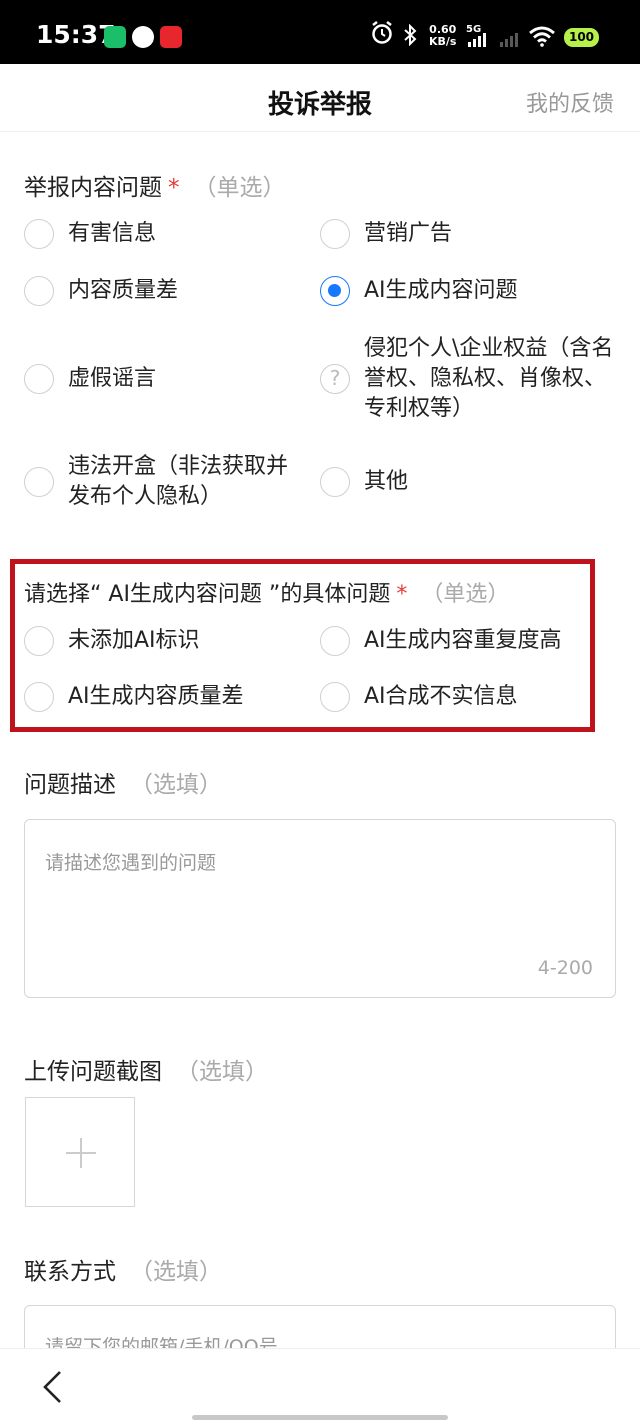 This screenshot has width=640, height=1423. What do you see at coordinates (320, 98) in the screenshot?
I see `page-header: 投诉举报 我的反馈` at bounding box center [320, 98].